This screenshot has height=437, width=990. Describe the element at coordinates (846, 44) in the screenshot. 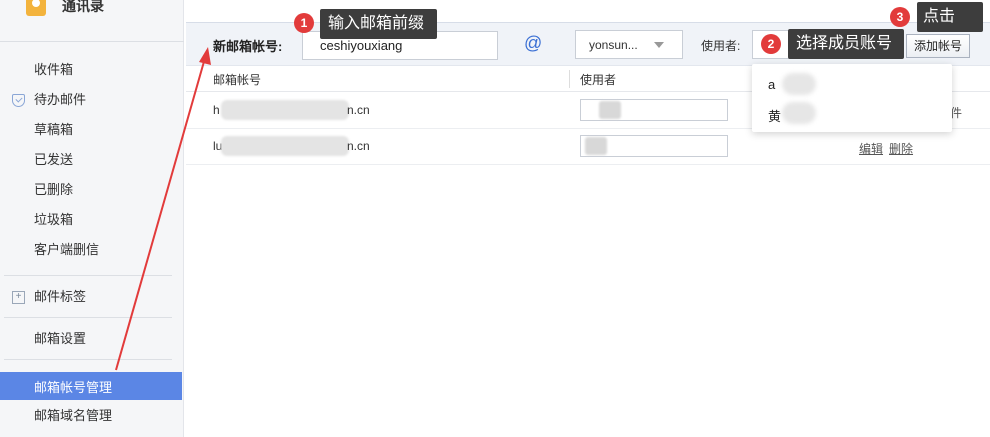

I see `step-2-callout: 选择成员账号` at that location.